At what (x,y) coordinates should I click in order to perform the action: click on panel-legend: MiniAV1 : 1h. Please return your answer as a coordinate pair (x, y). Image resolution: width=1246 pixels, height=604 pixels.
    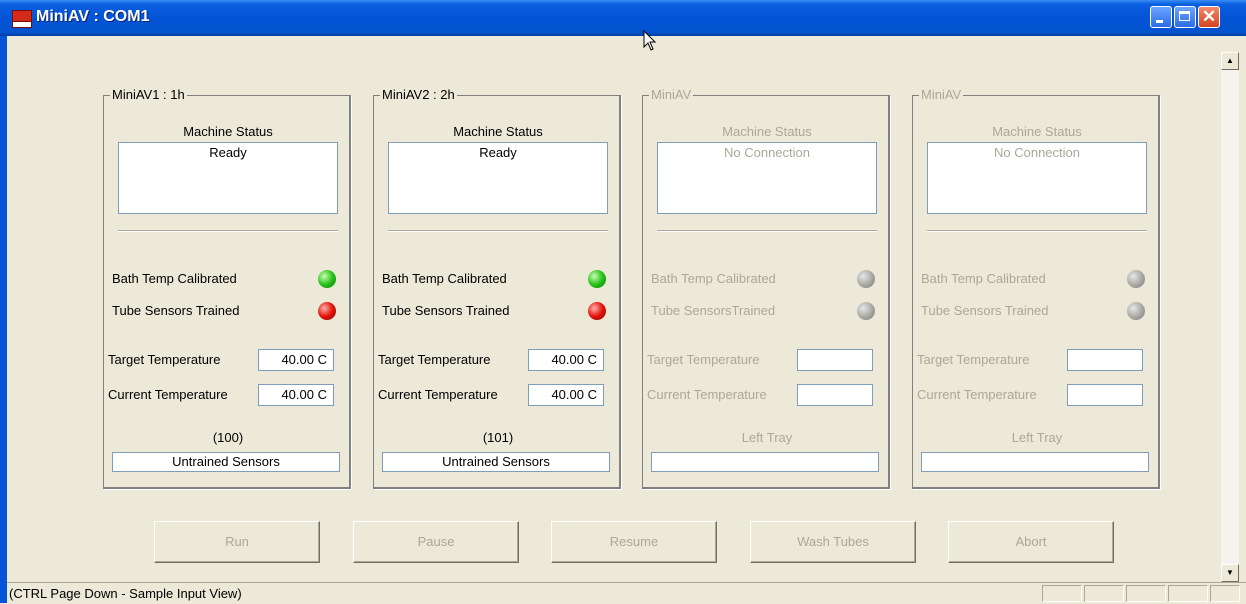
    Looking at the image, I should click on (148, 94).